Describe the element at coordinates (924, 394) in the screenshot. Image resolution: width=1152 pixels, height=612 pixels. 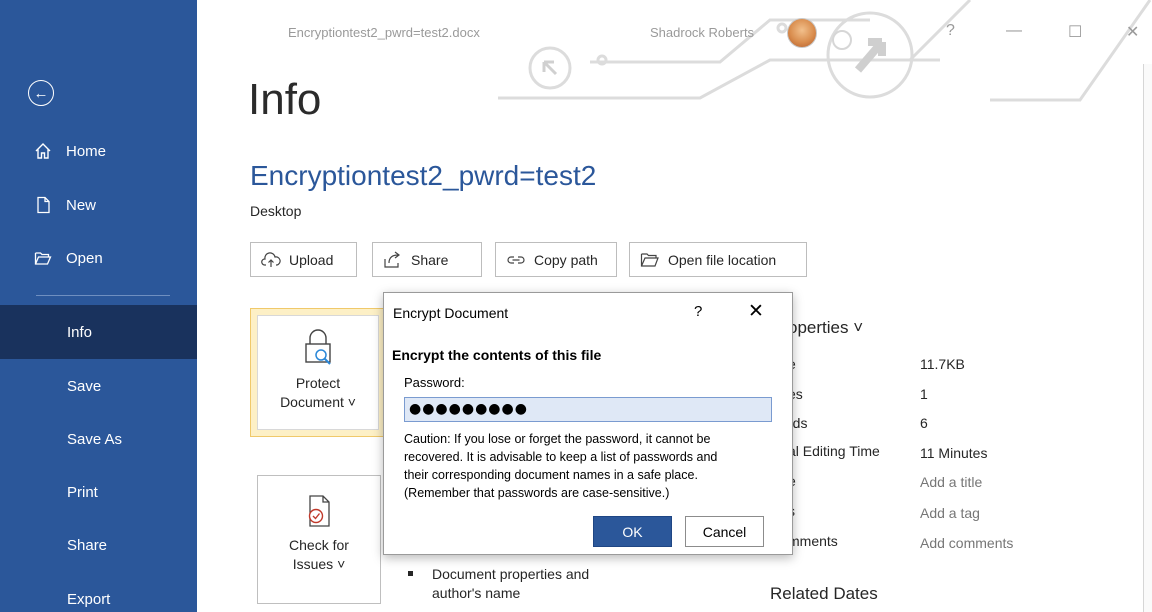
I see `prop-value-pages: 1` at that location.